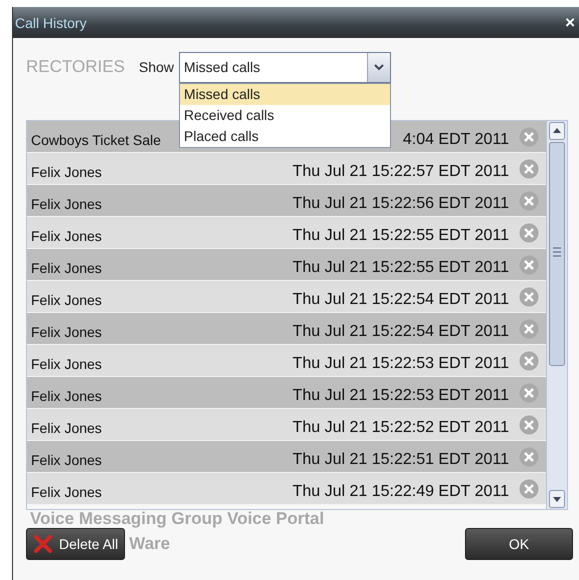  What do you see at coordinates (95, 139) in the screenshot?
I see `caller-name: Cowboys Ticket Sale` at bounding box center [95, 139].